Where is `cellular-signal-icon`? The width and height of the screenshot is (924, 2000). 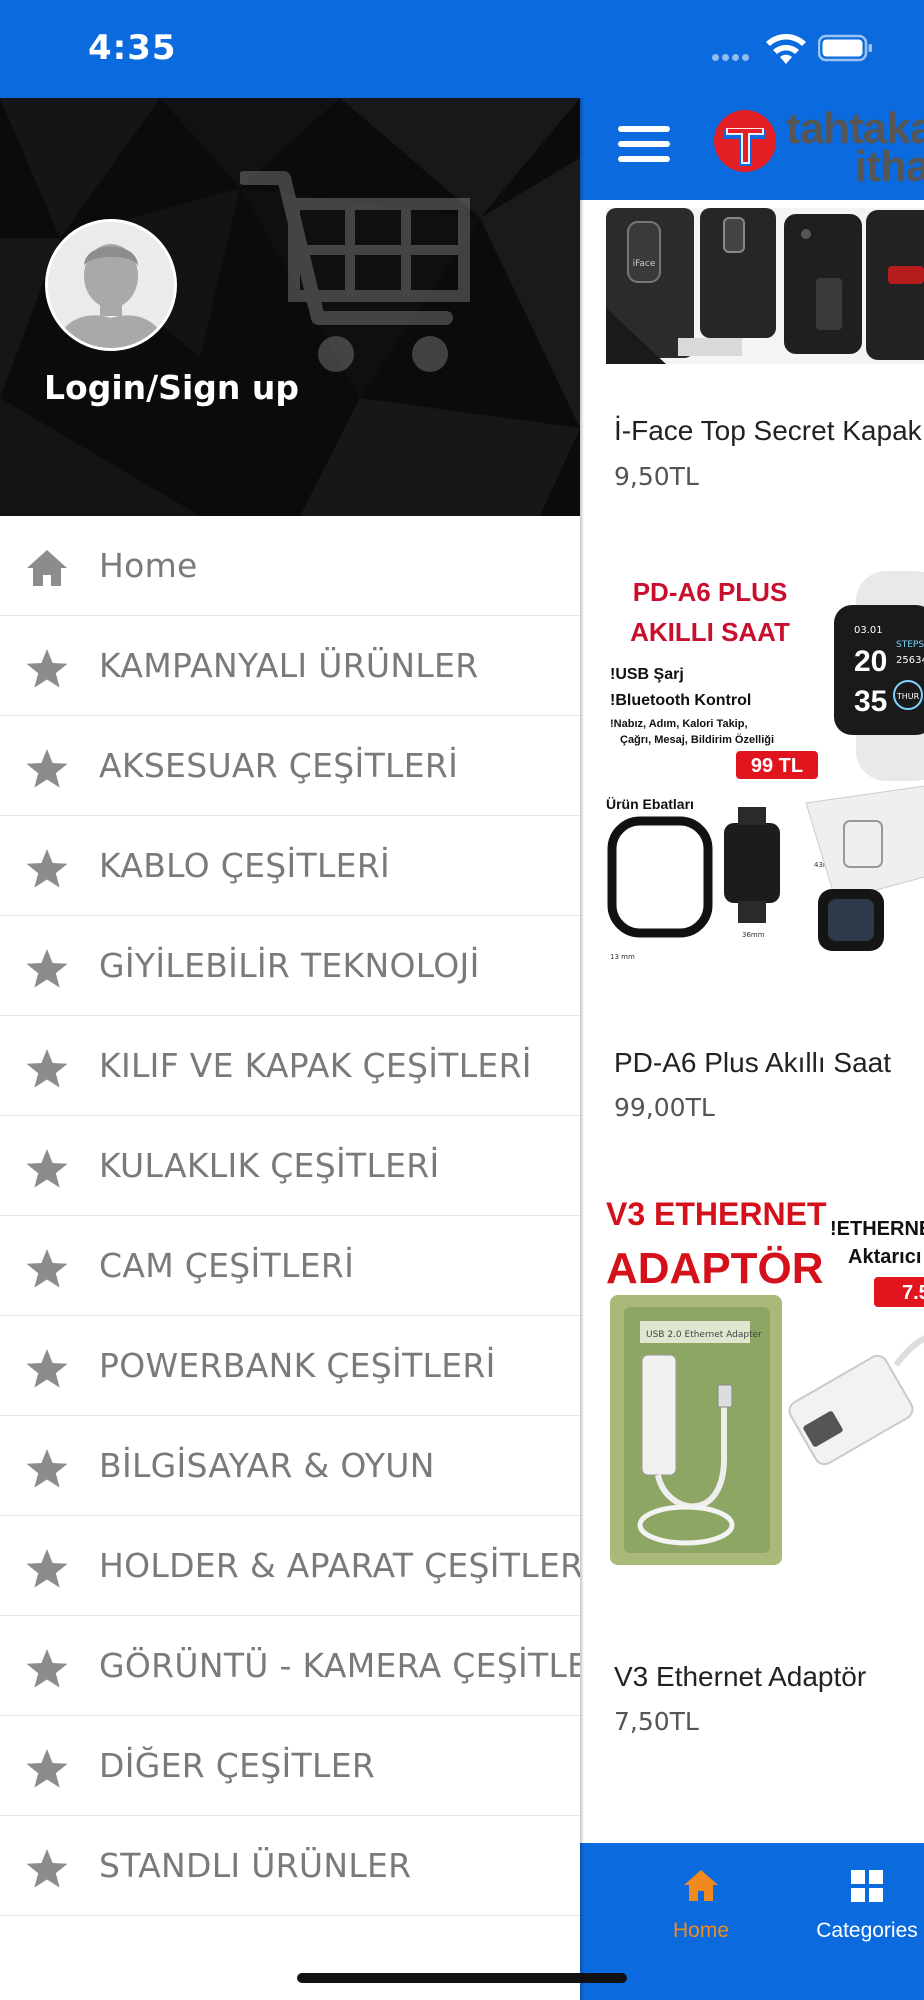 cellular-signal-icon is located at coordinates (734, 53).